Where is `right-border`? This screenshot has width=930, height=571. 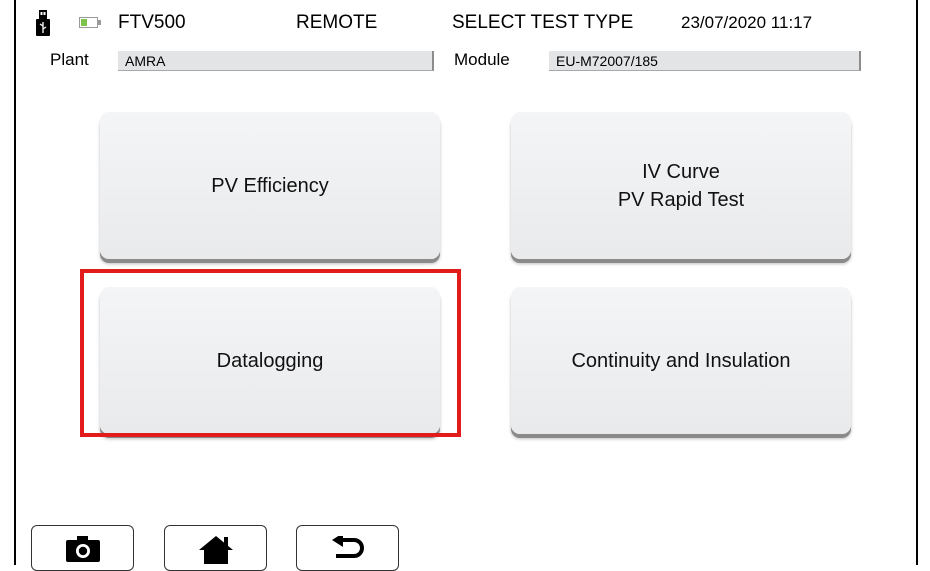 right-border is located at coordinates (917, 282).